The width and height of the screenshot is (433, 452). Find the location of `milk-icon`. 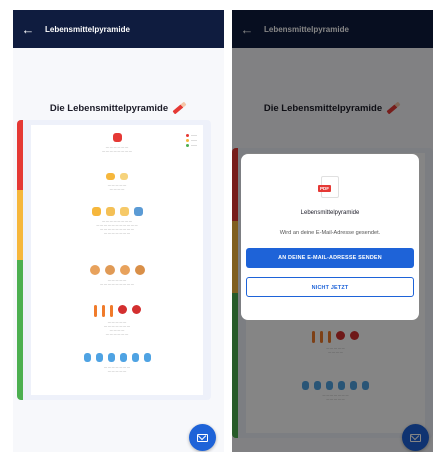

milk-icon is located at coordinates (138, 211).